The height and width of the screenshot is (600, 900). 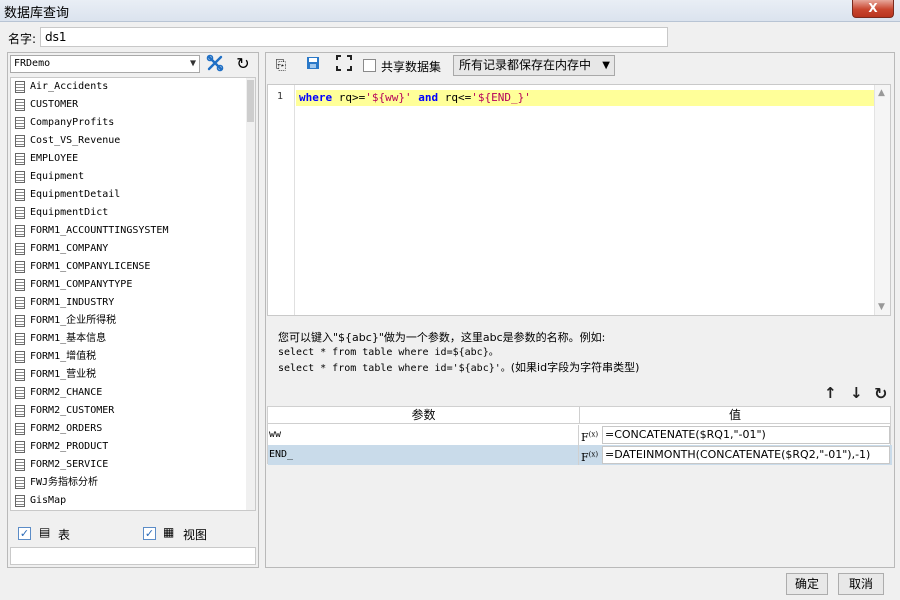 I want to click on refresh-params-button: ↻, so click(x=880, y=393).